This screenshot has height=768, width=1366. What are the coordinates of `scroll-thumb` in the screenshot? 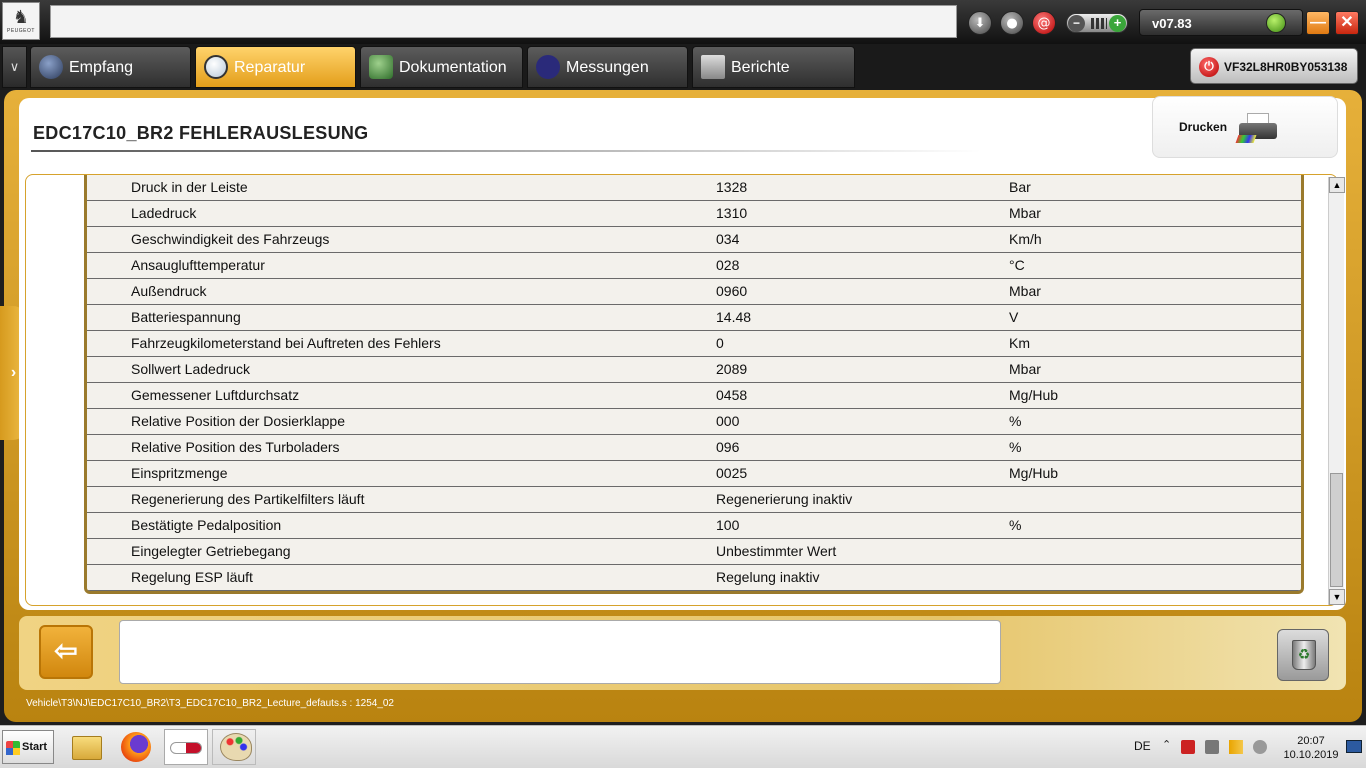 It's located at (1336, 530).